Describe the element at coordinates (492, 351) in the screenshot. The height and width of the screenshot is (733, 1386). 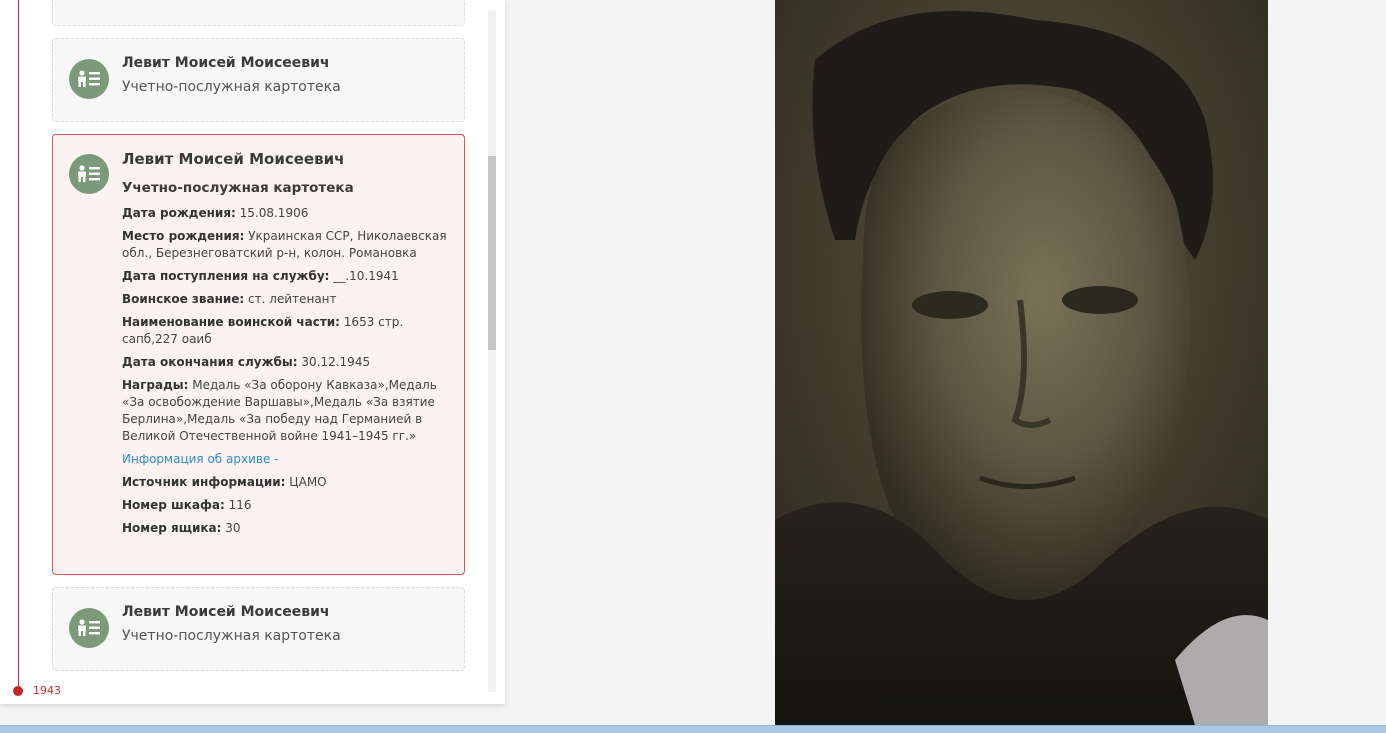
I see `scrollbar-track` at that location.